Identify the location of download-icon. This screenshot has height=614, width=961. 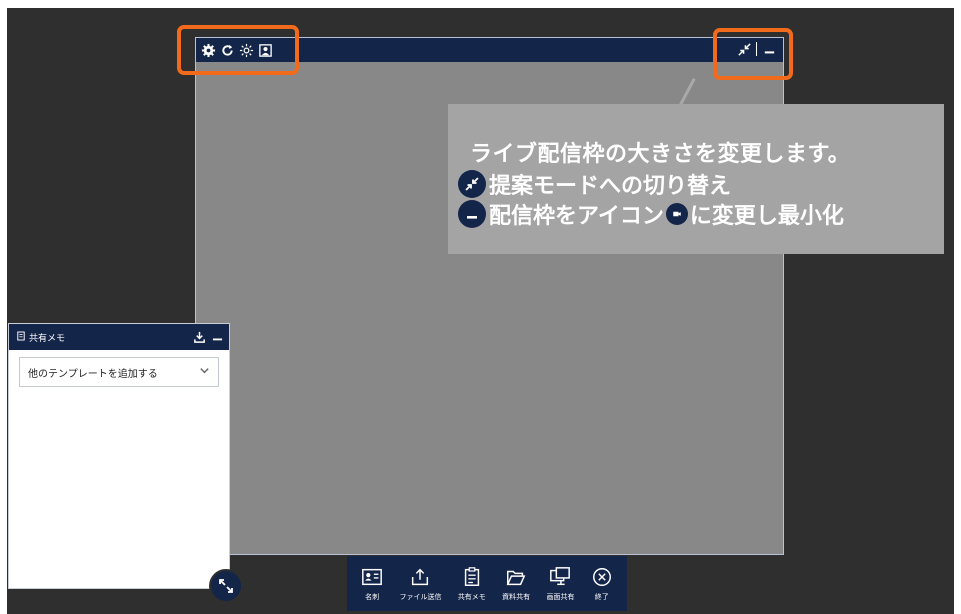
(199, 338).